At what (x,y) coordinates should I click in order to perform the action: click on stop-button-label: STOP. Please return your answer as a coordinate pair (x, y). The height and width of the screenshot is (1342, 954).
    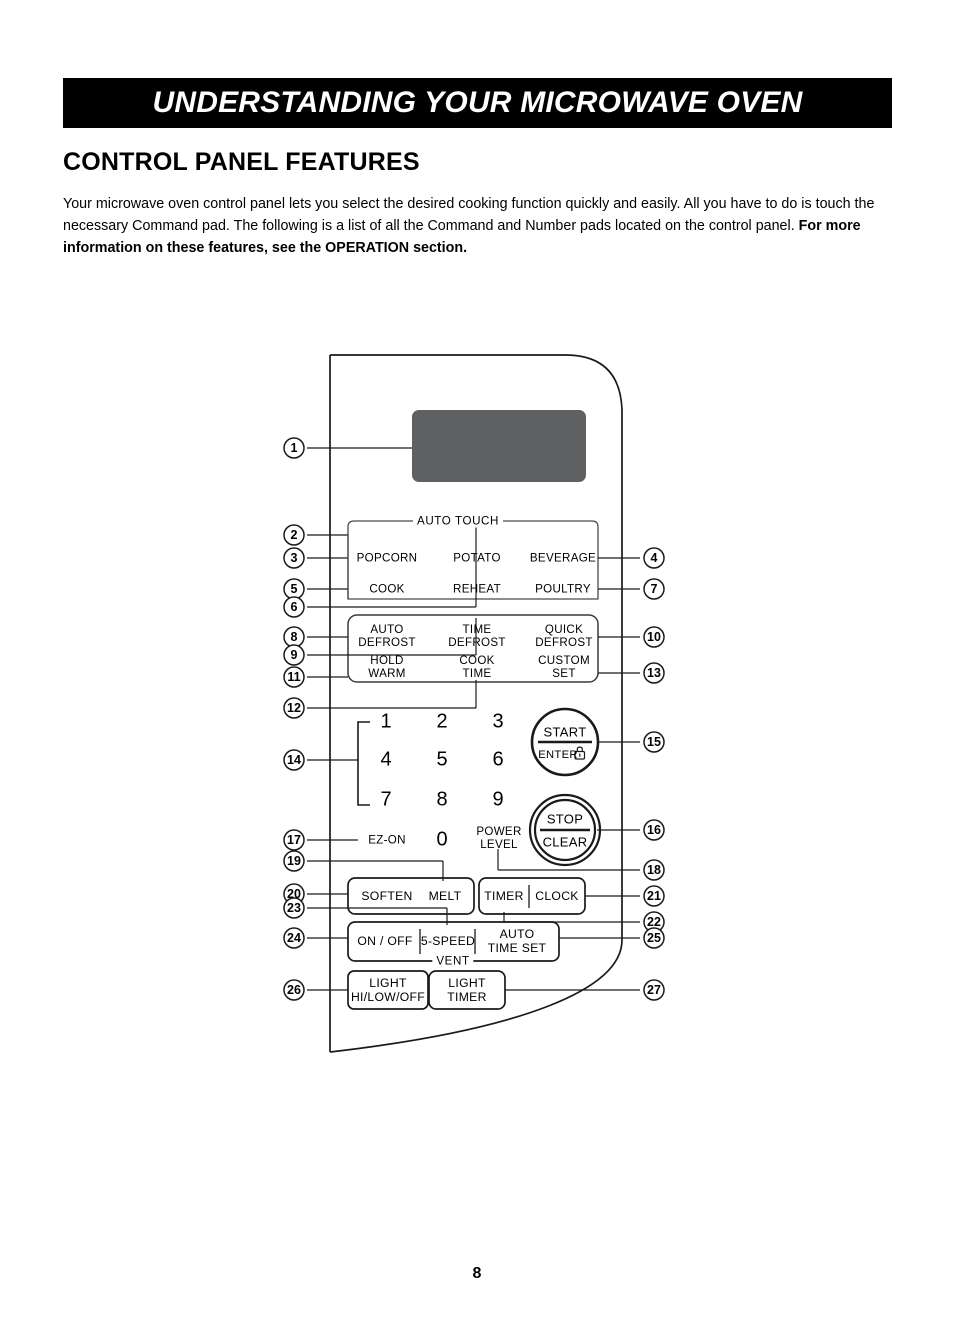
    Looking at the image, I should click on (565, 819).